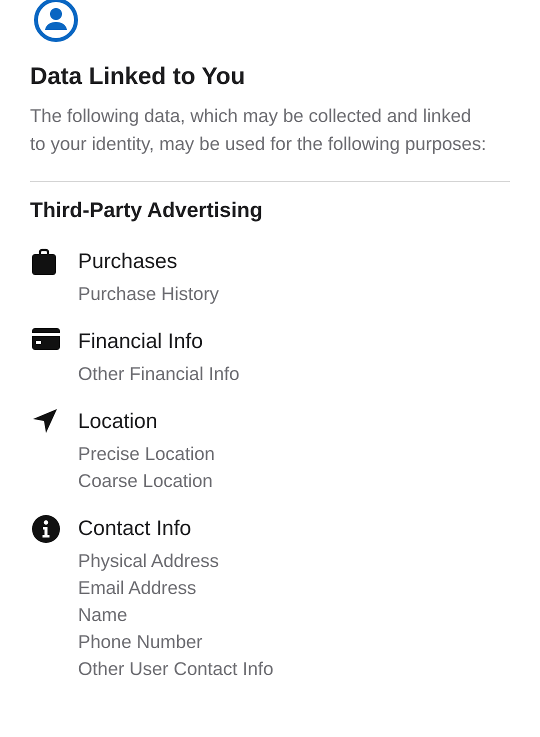 The width and height of the screenshot is (540, 737). What do you see at coordinates (135, 529) in the screenshot?
I see `category-title: Contact Info` at bounding box center [135, 529].